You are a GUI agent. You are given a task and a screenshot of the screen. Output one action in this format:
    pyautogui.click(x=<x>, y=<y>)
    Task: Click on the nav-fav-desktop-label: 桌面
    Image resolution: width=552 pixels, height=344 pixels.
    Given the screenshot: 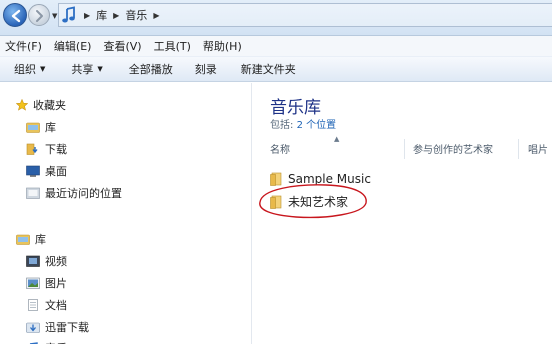 What is the action you would take?
    pyautogui.click(x=56, y=171)
    